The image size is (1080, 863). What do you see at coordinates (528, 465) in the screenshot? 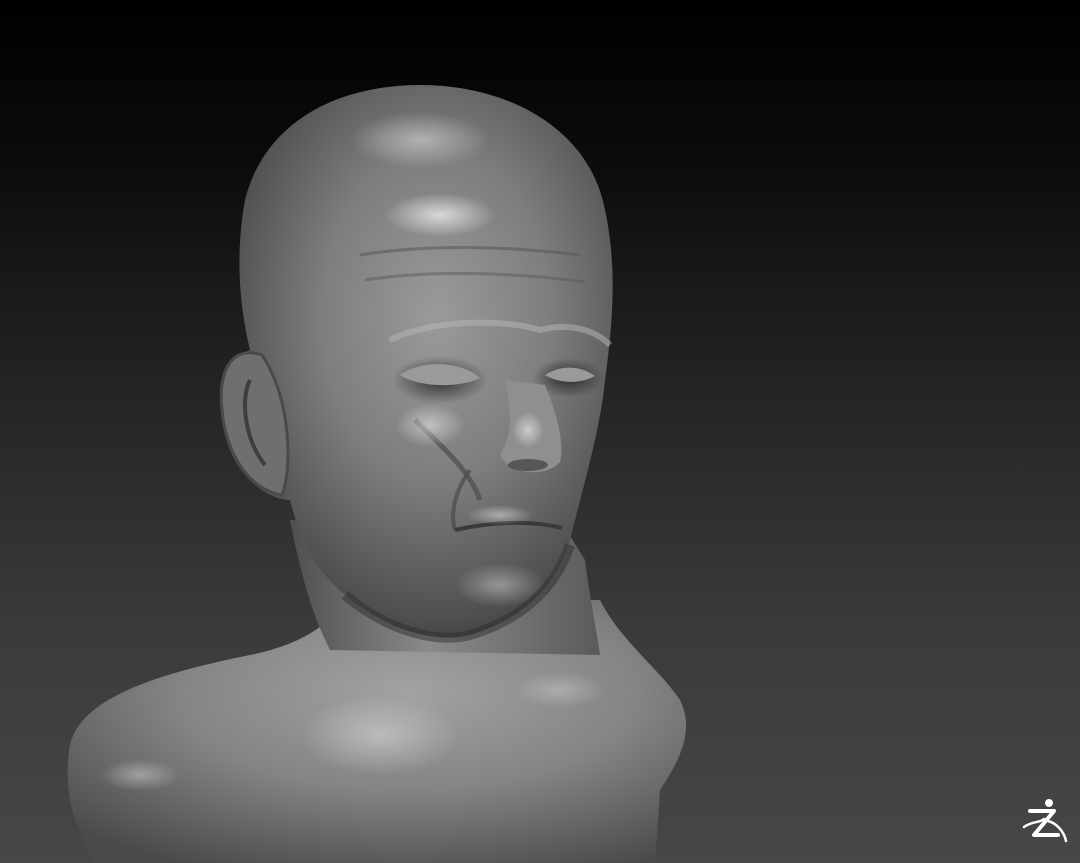
I see `nostril-shadow` at bounding box center [528, 465].